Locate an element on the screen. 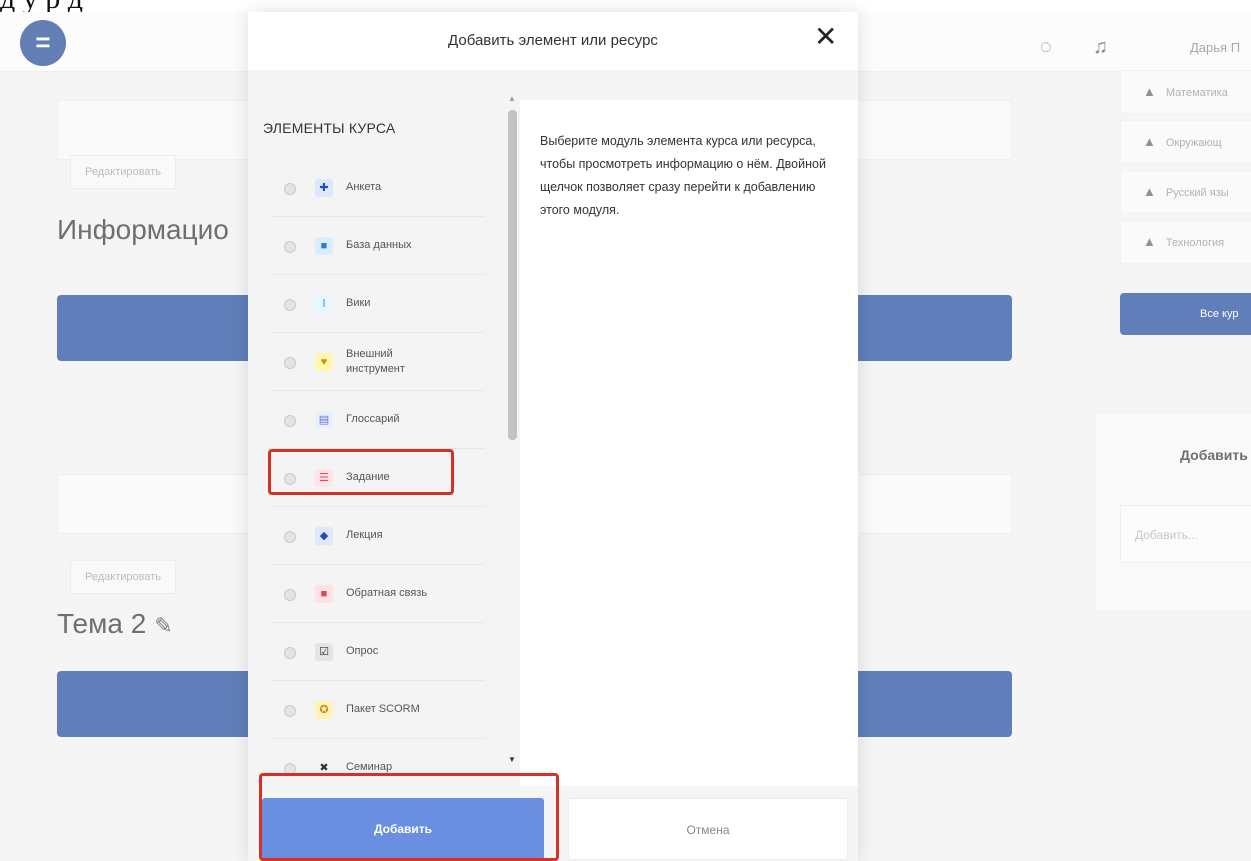  activity-item: ✪ Пакет SCORM is located at coordinates (377, 711).